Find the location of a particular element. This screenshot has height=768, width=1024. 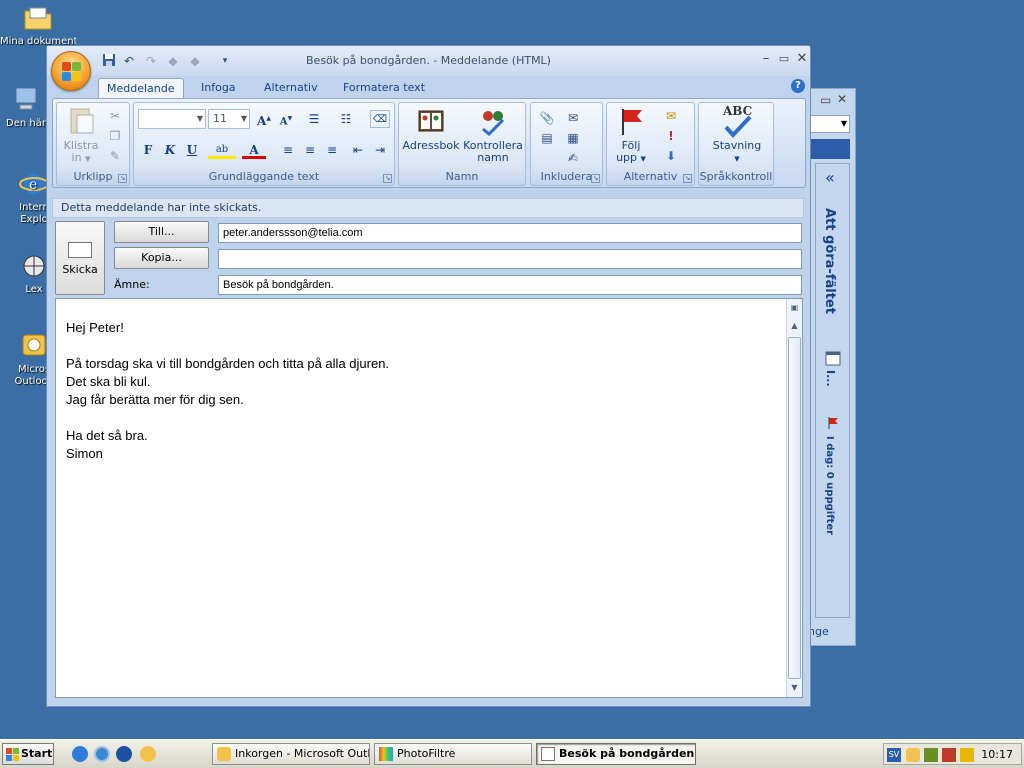

permission-icon: ✉ is located at coordinates (671, 116).